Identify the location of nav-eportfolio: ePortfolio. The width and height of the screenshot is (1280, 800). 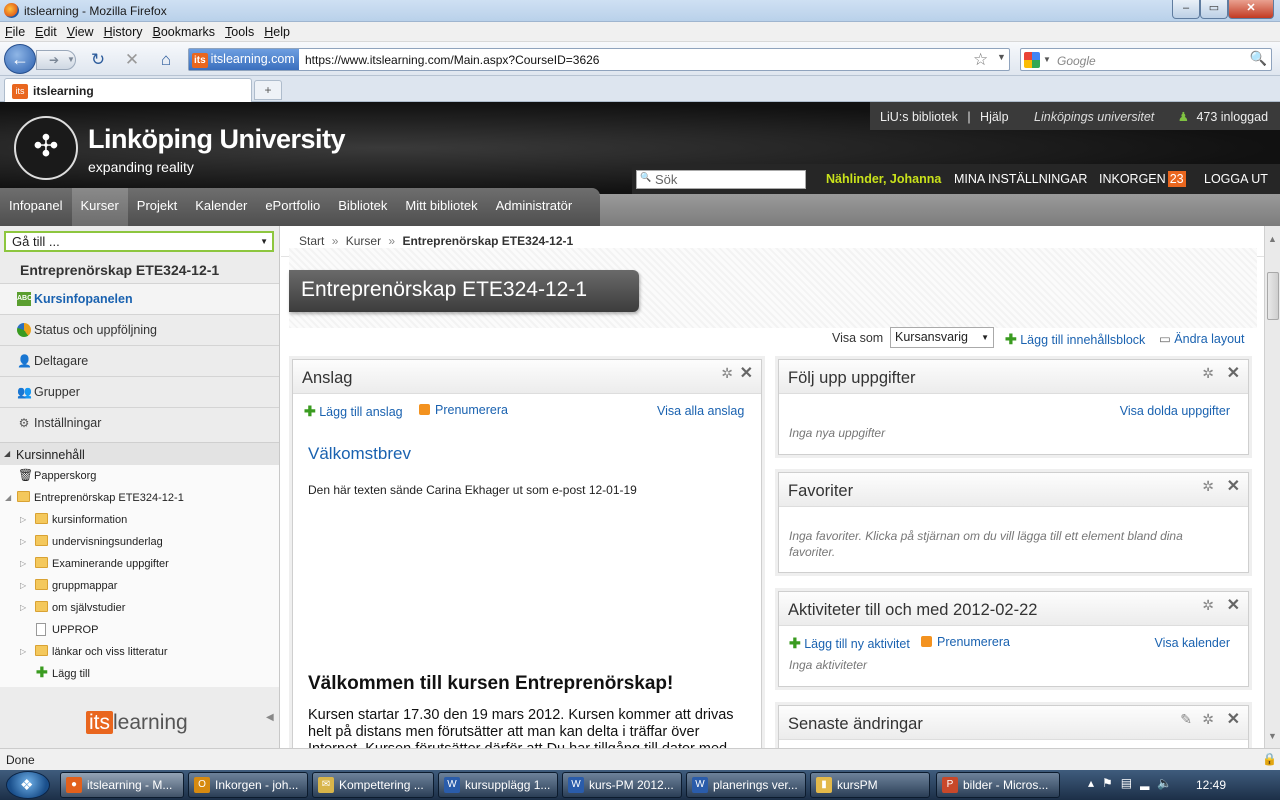
(292, 207).